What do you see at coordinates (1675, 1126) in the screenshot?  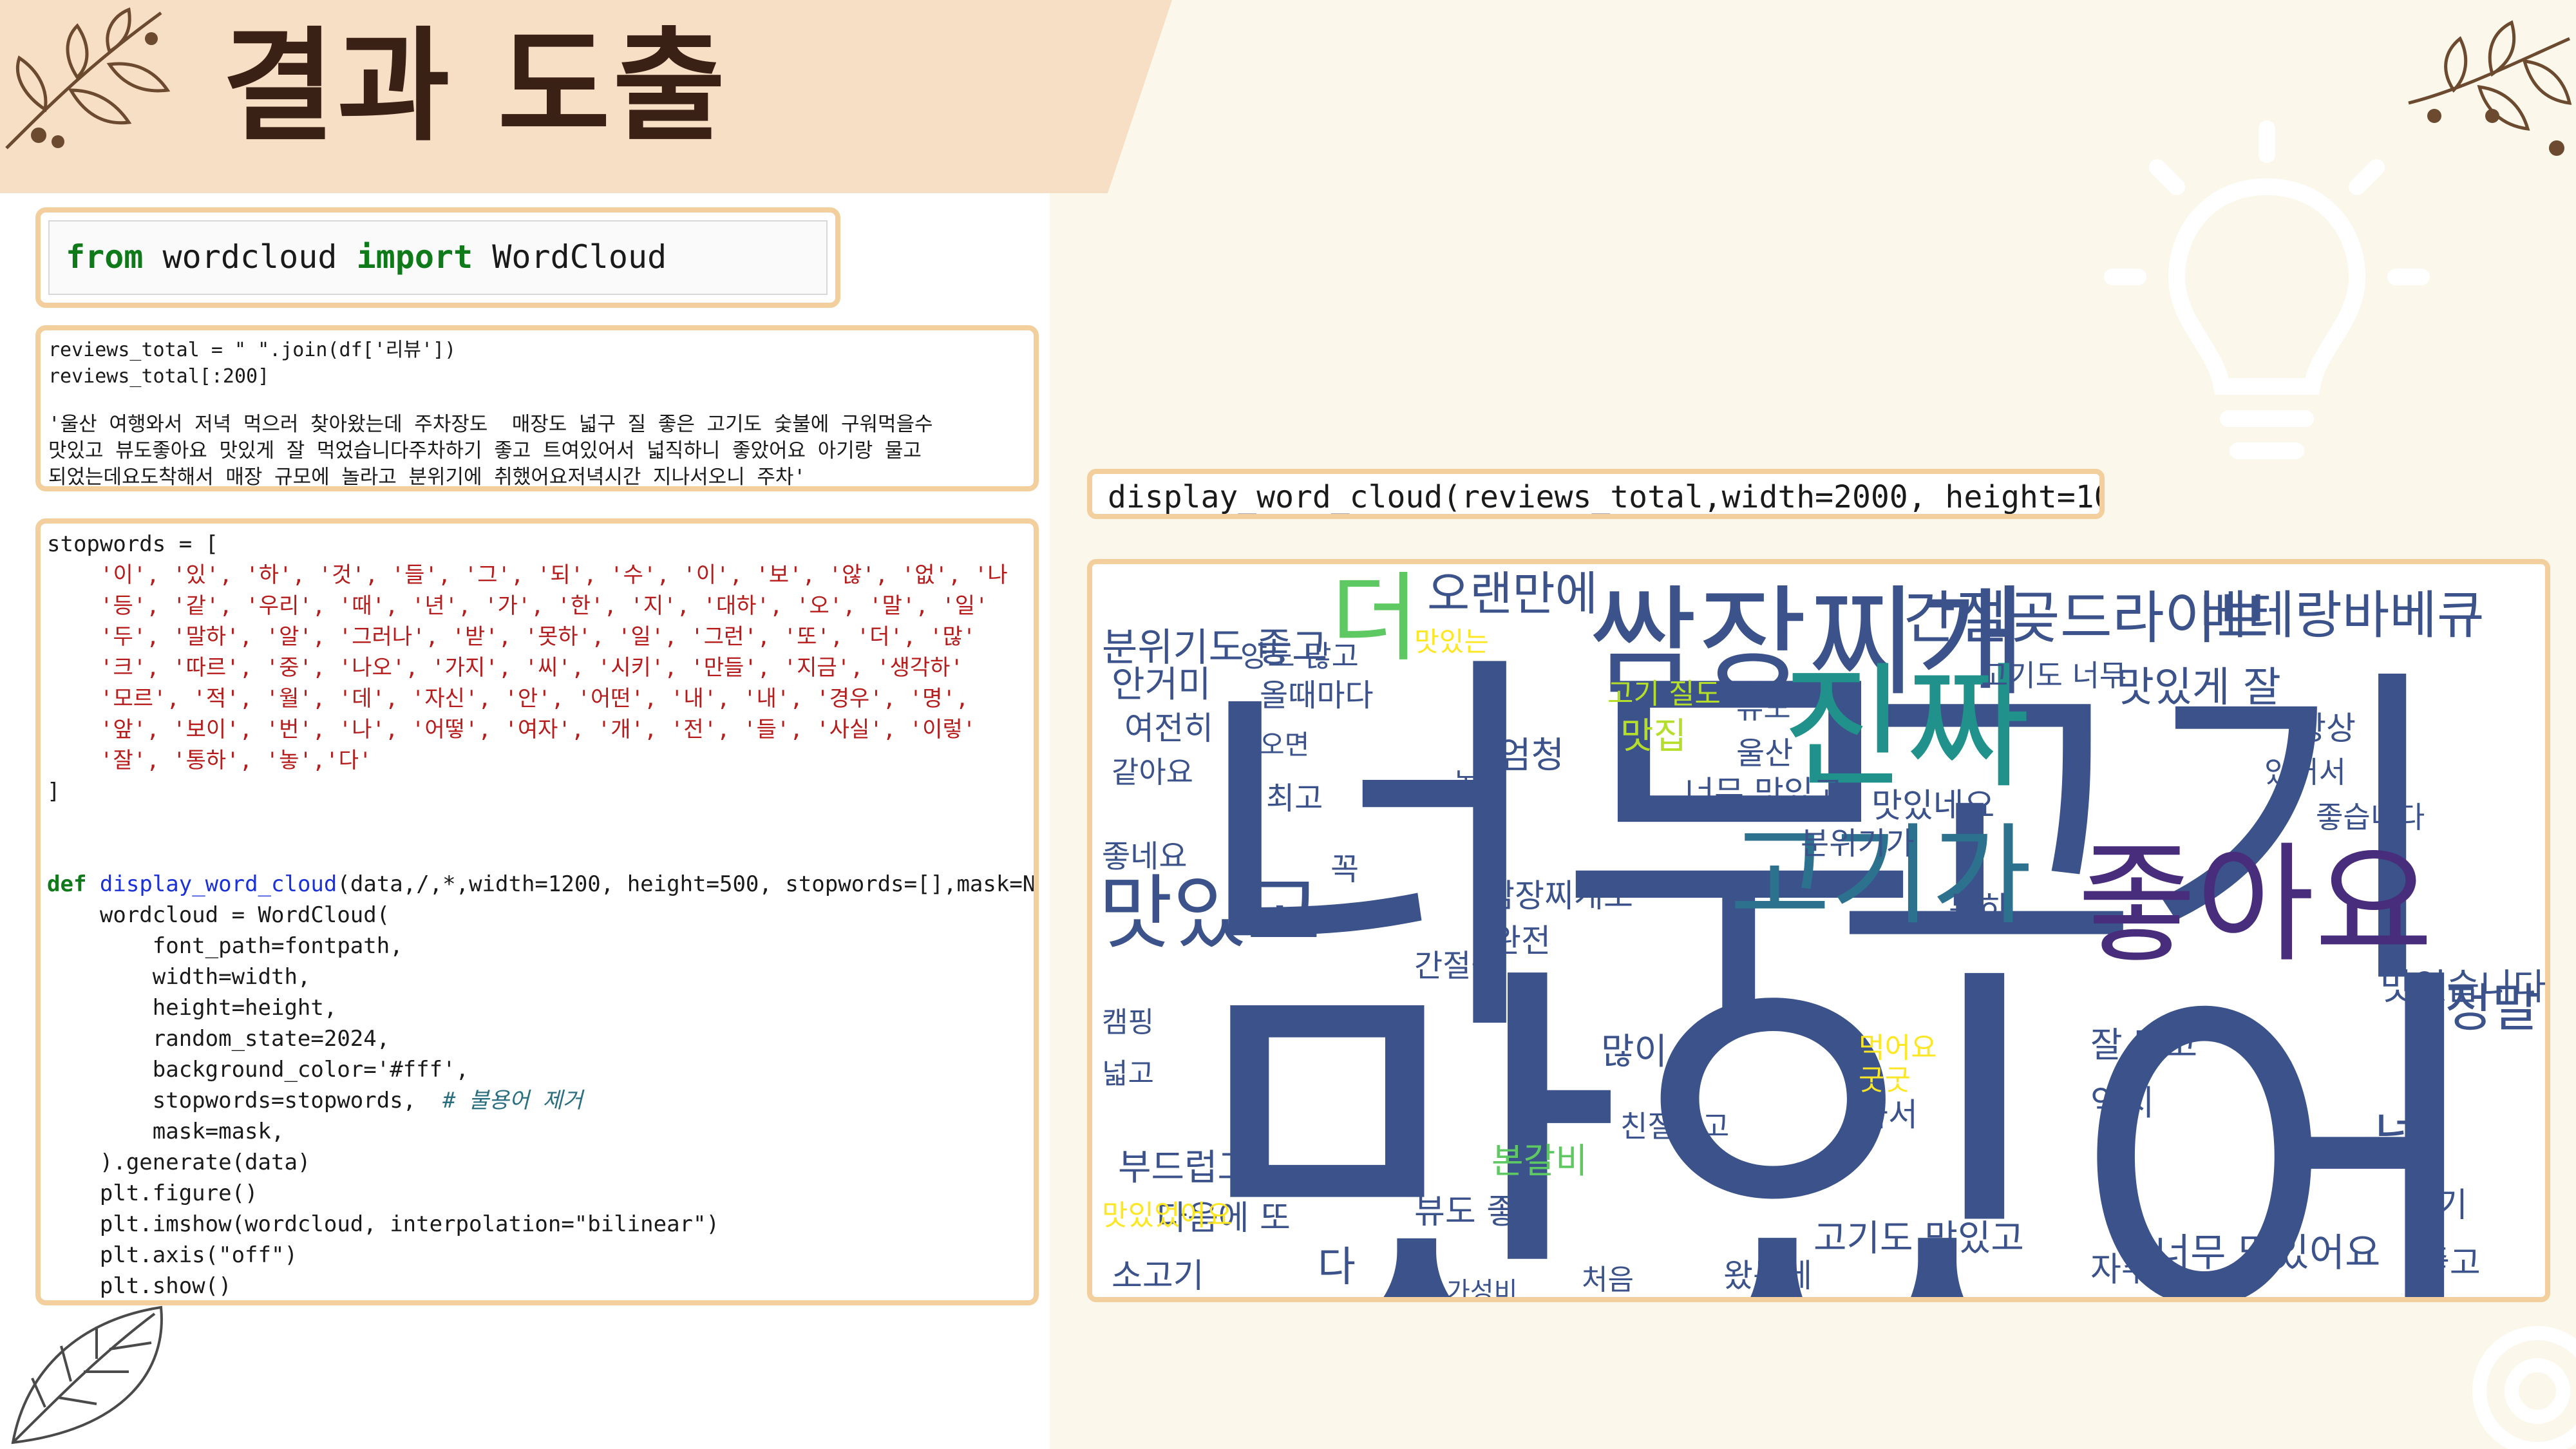 I see `word-cloud-word: 친절하고` at bounding box center [1675, 1126].